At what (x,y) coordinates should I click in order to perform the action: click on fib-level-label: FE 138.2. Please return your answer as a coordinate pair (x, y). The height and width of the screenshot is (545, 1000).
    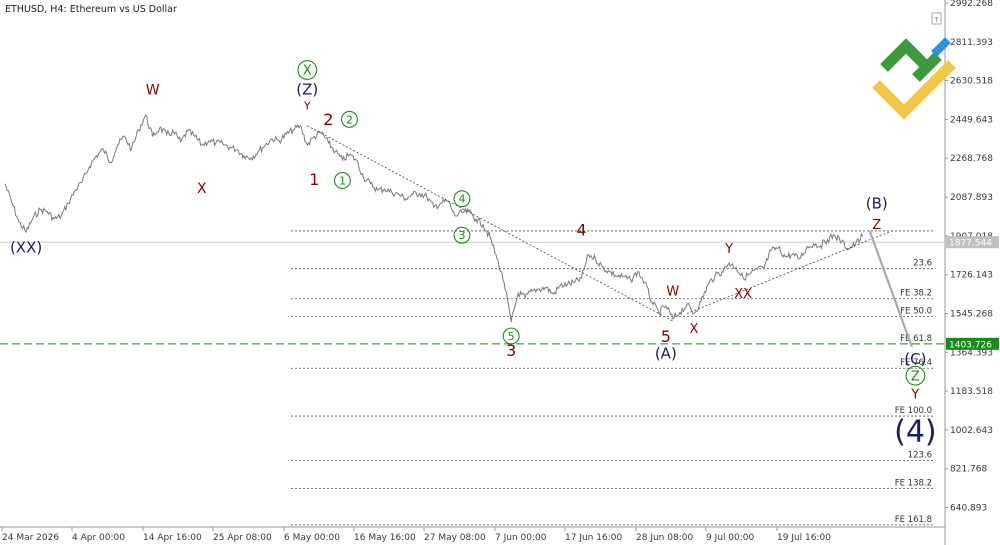
    Looking at the image, I should click on (913, 483).